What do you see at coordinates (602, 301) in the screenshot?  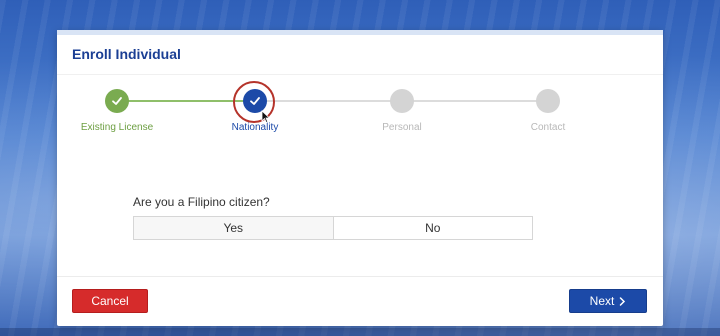 I see `next-button-label: Next` at bounding box center [602, 301].